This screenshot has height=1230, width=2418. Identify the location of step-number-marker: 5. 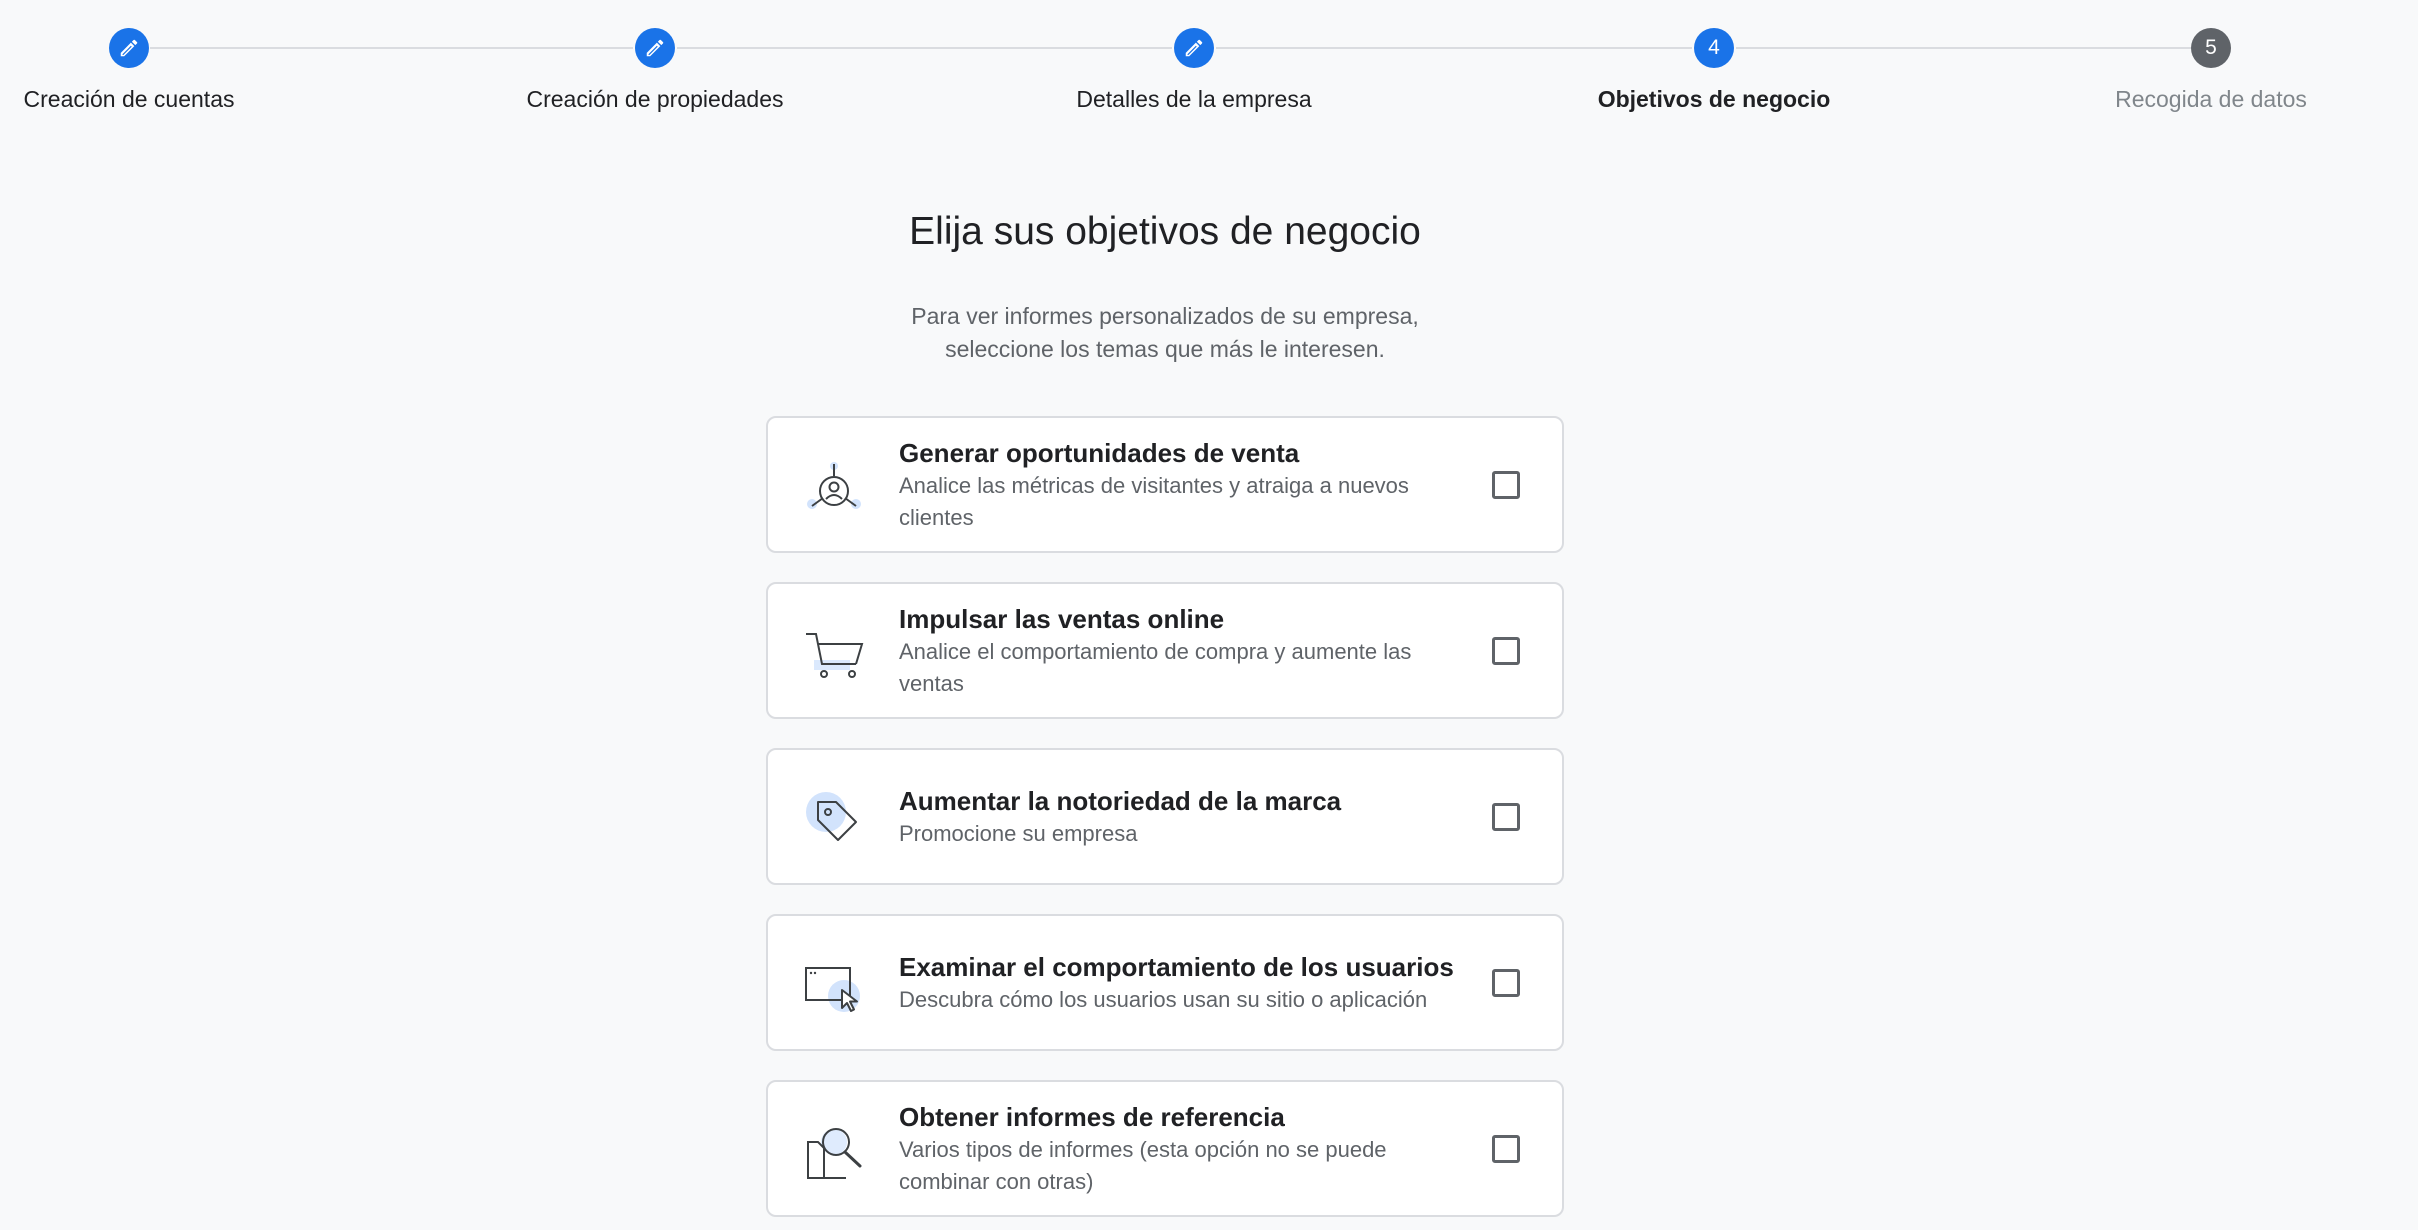
(2211, 48).